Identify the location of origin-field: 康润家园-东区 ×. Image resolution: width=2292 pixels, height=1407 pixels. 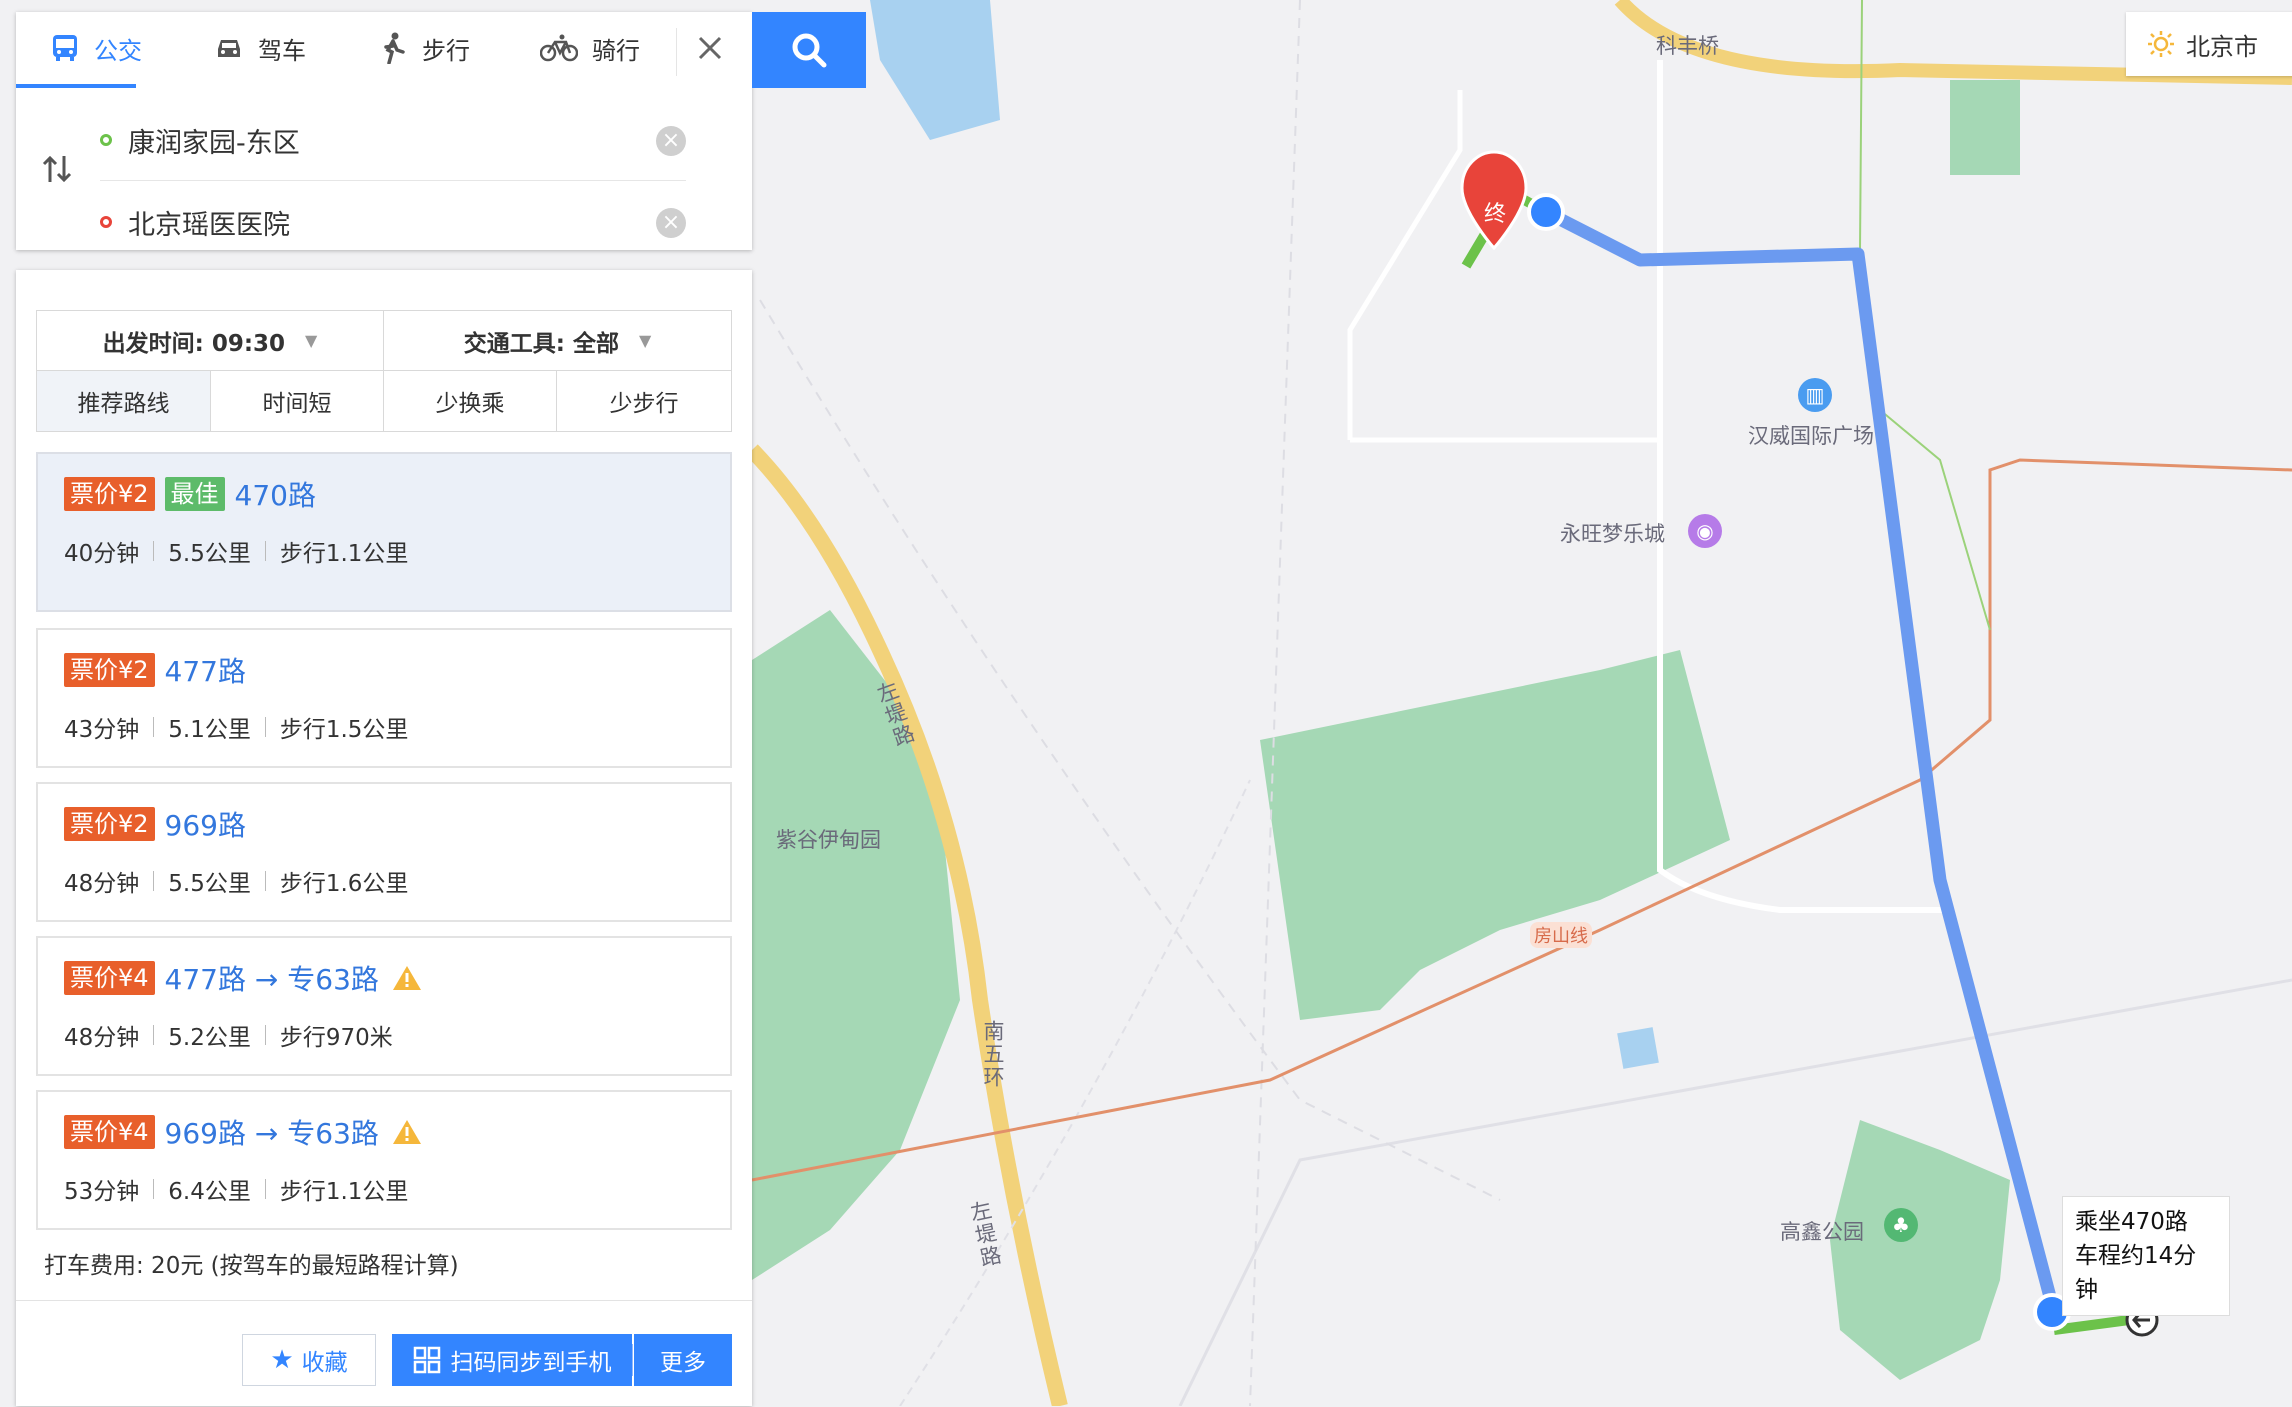
(393, 140).